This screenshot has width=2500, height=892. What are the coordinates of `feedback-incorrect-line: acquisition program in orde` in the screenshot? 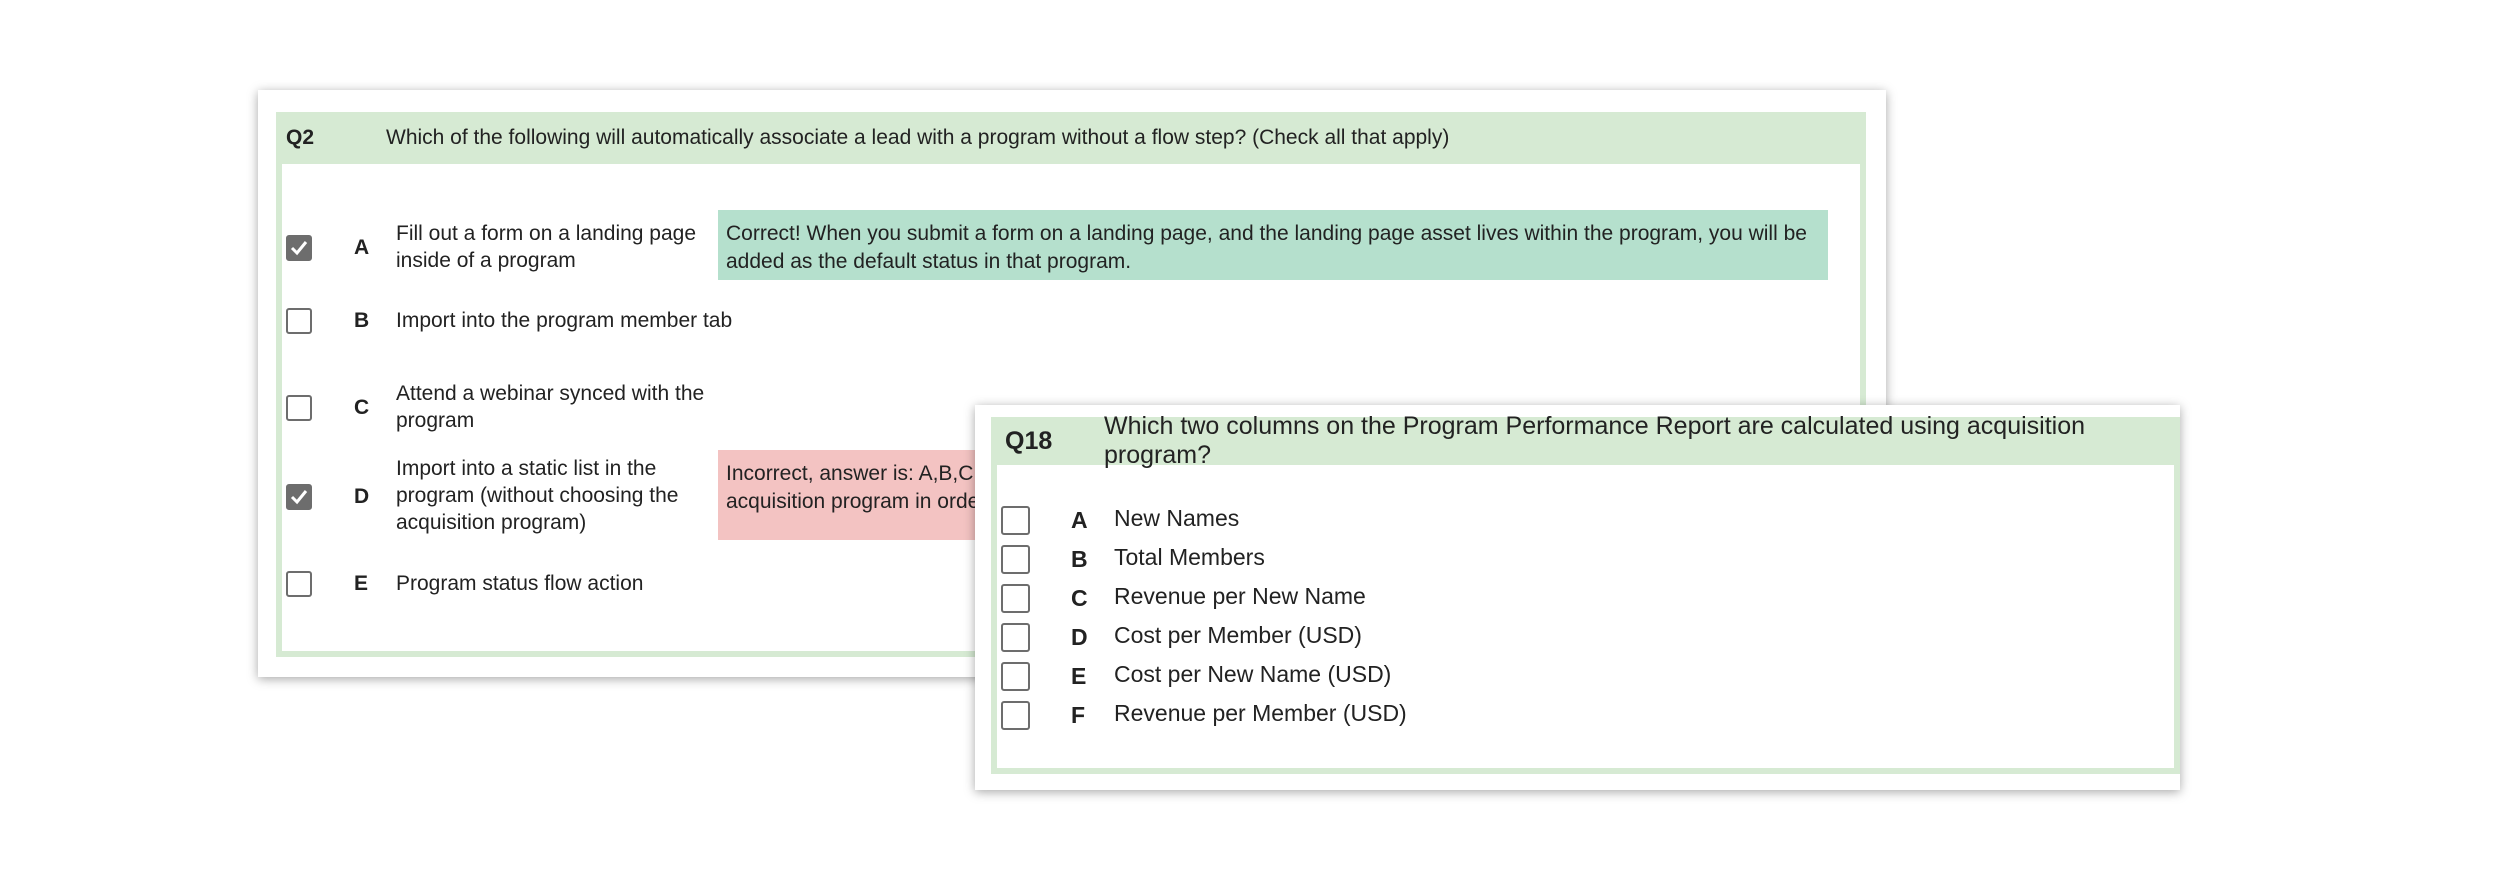 It's located at (852, 501).